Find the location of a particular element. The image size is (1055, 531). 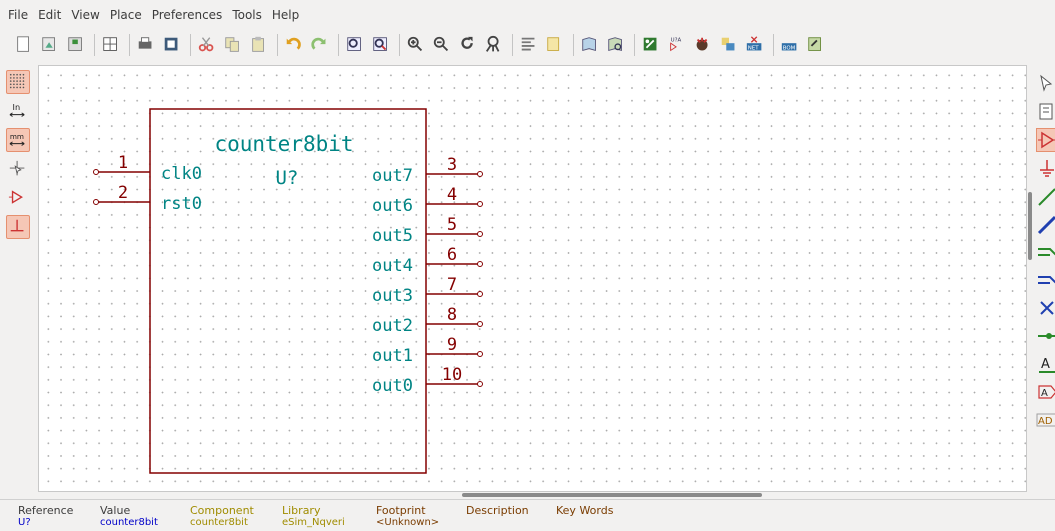

no-connect-button is located at coordinates (1045, 308).